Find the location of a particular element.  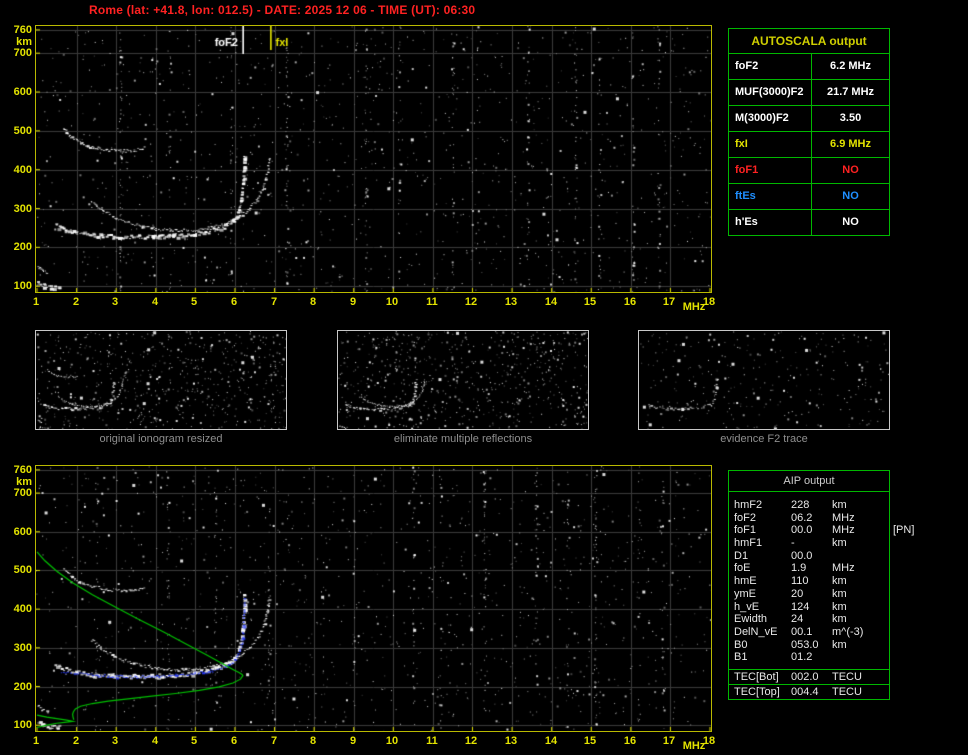

parameter-label: fxI is located at coordinates (770, 144).